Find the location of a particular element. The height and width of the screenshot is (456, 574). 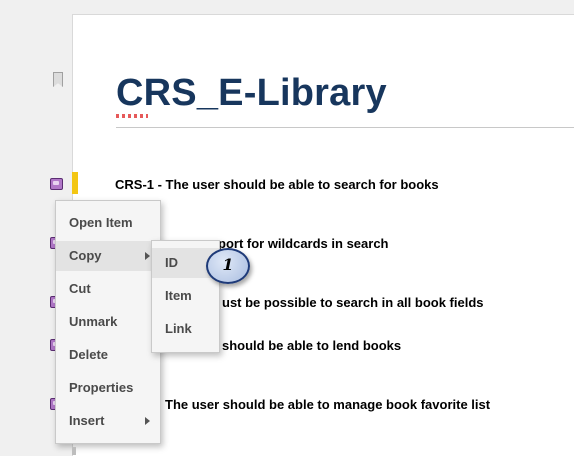

top-strip is located at coordinates (287, 7).